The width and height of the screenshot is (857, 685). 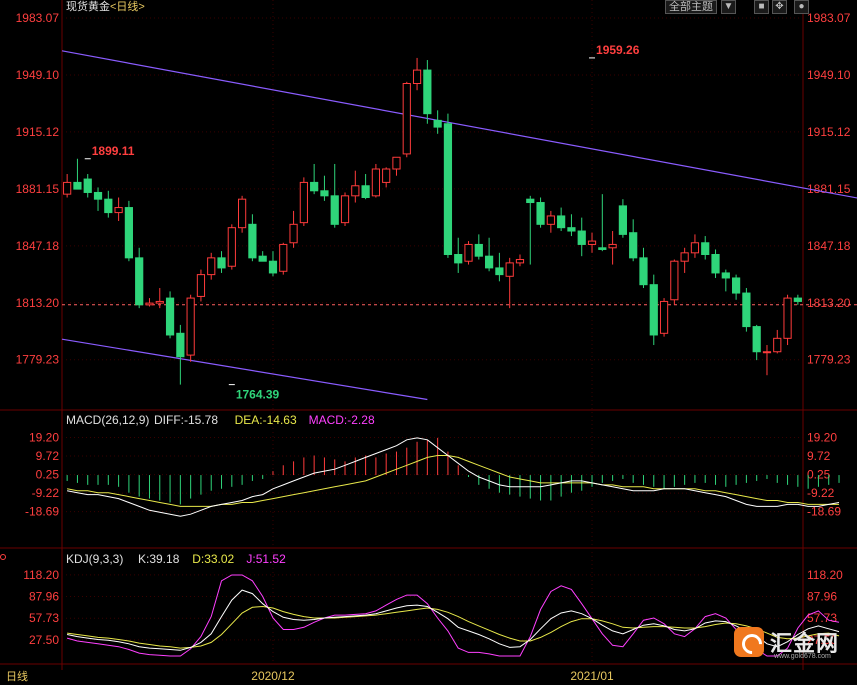 I want to click on tab-daily: 日线, so click(x=26, y=677).